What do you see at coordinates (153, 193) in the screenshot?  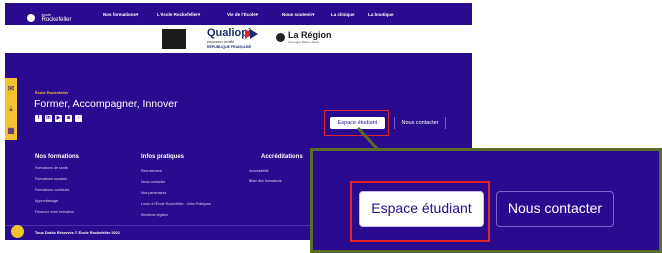 I see `footer-link: Nos partenaires` at bounding box center [153, 193].